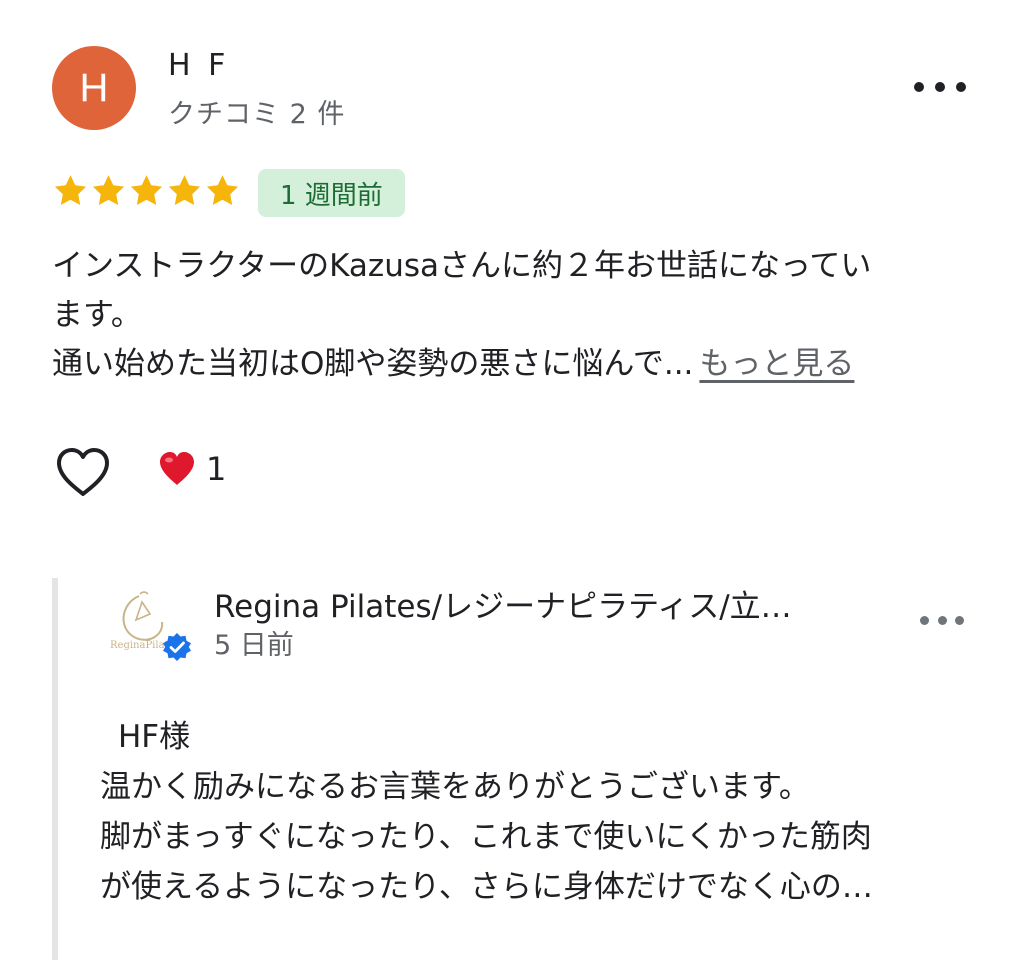  What do you see at coordinates (154, 737) in the screenshot?
I see `reply-text-line: HF様` at bounding box center [154, 737].